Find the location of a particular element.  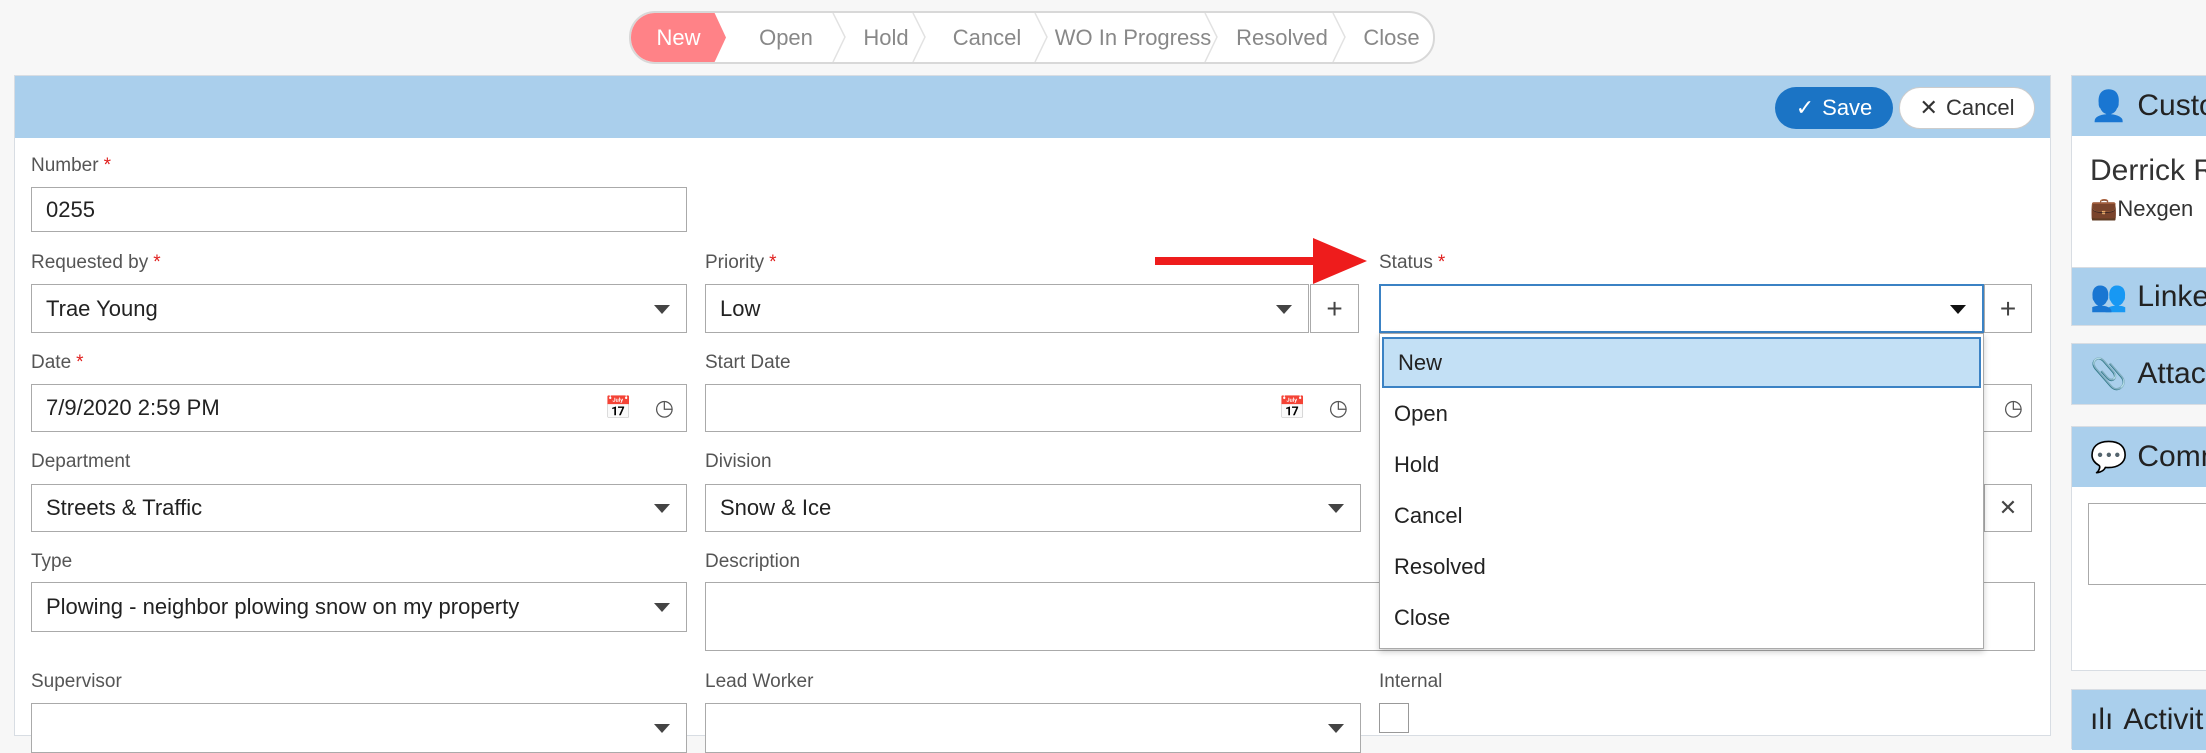

customer-name: Derrick R is located at coordinates (2148, 170).